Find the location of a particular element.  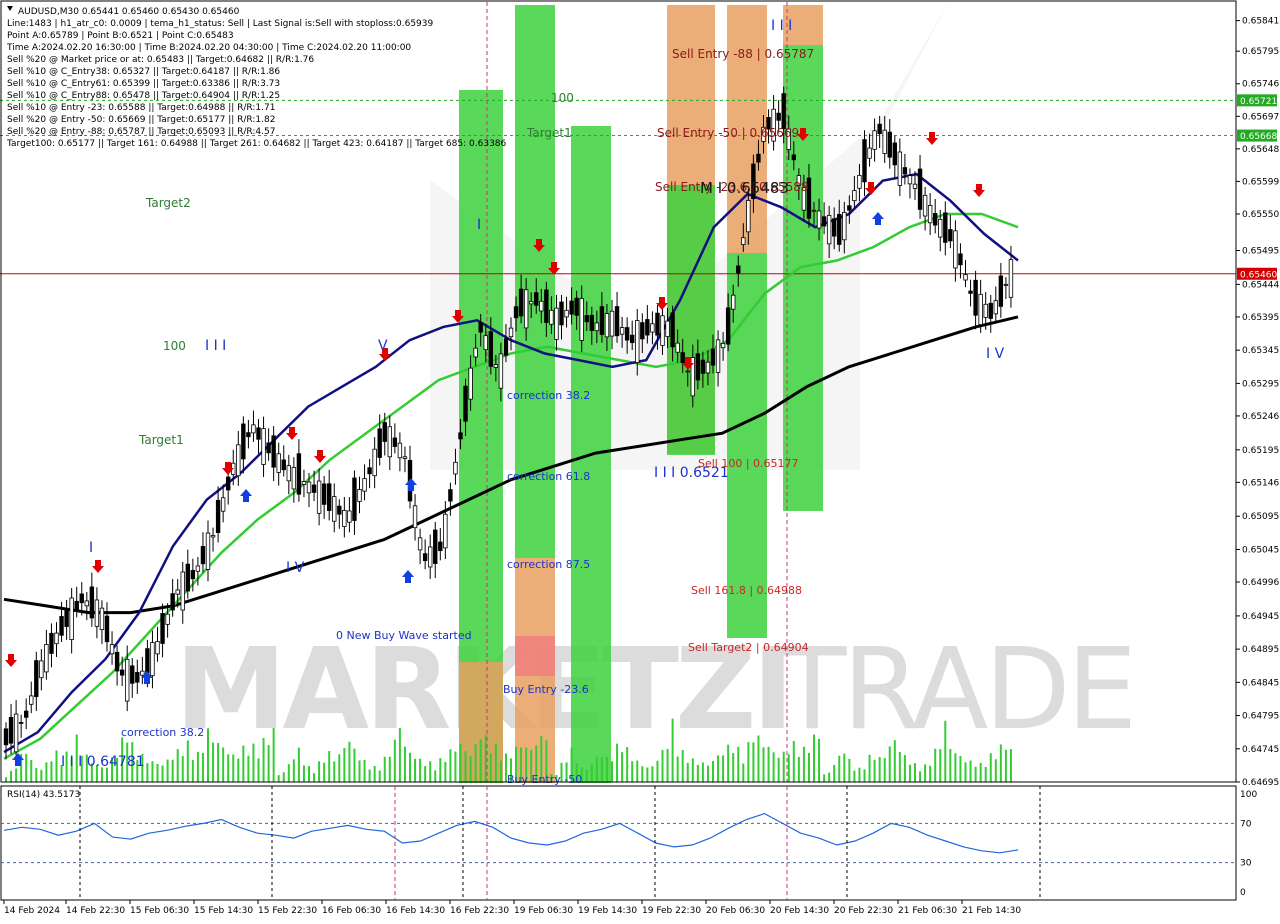

time-tick-label: 15 Feb 14:30 is located at coordinates (223, 911).